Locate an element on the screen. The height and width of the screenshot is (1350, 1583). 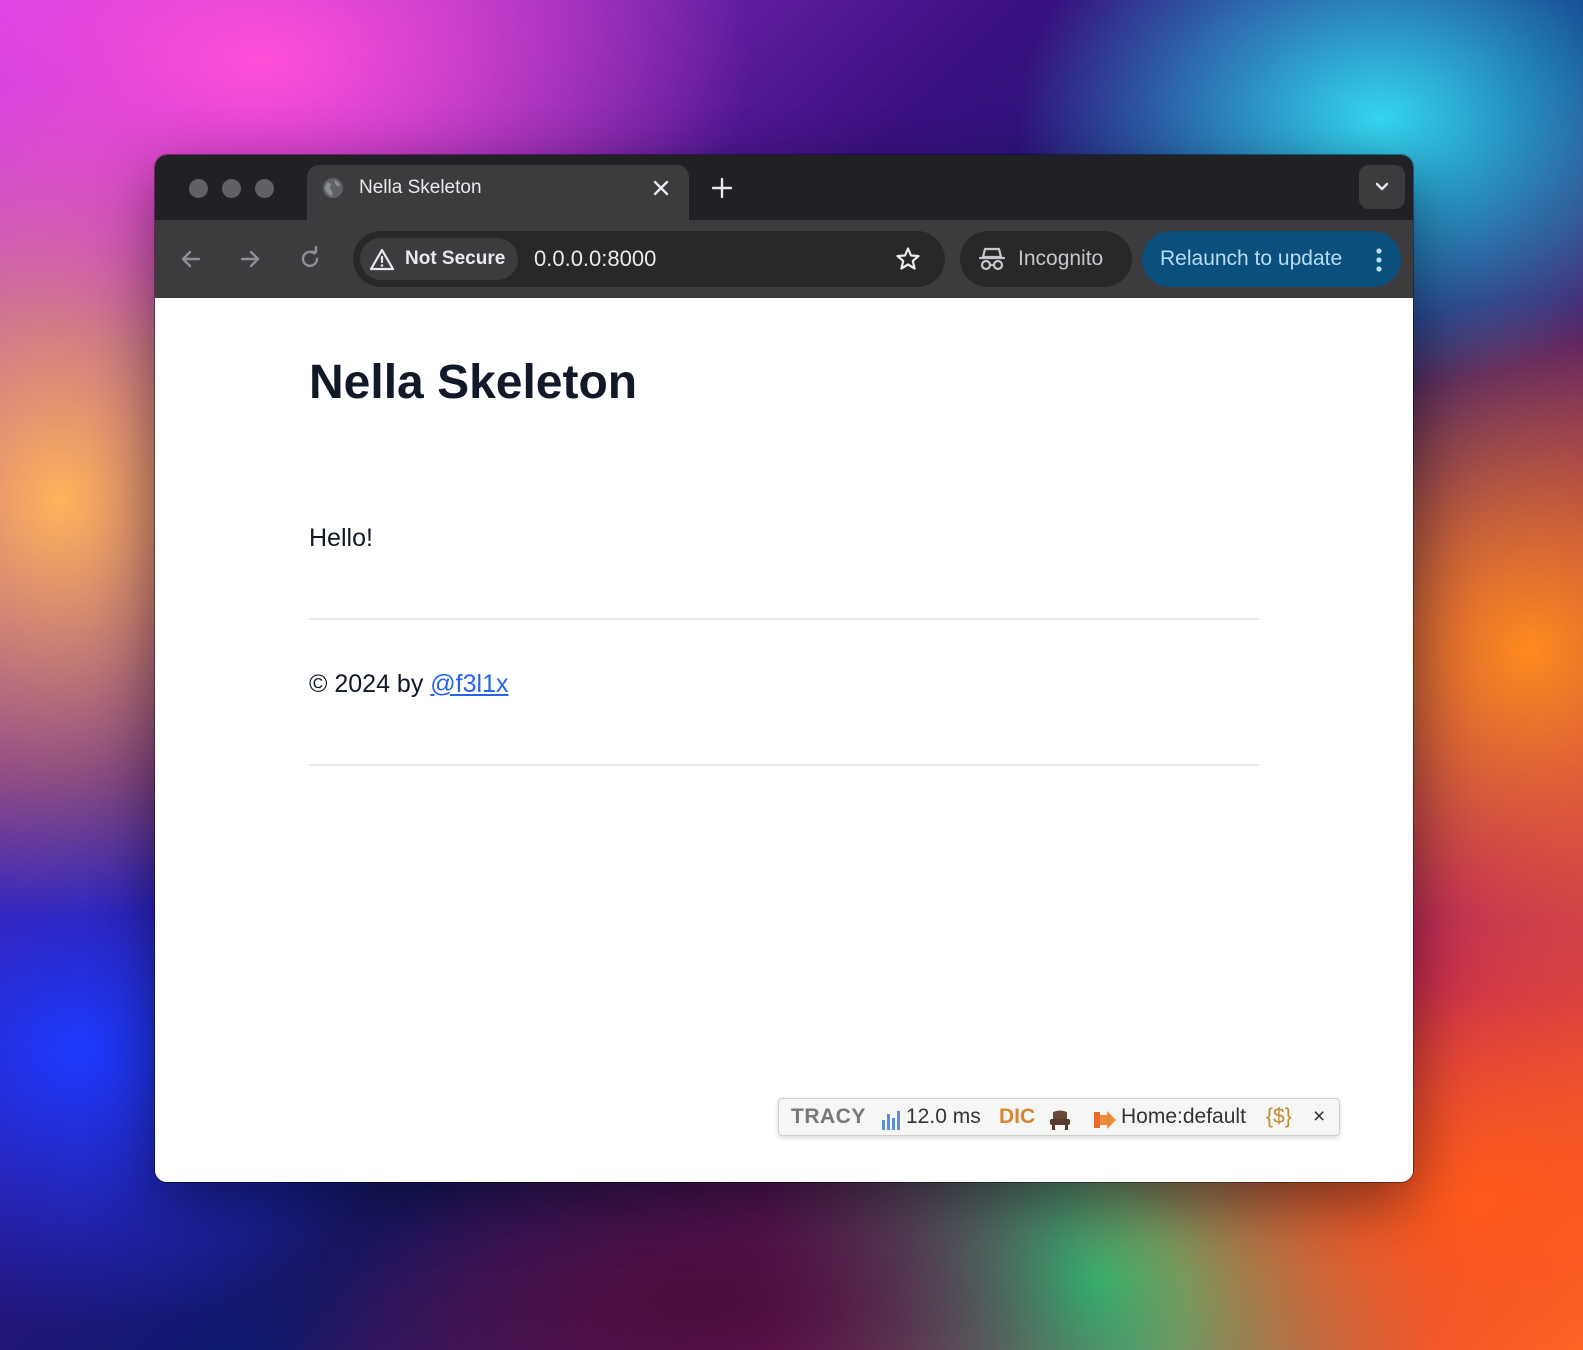
relaunch-to-update-button: Relaunch to update is located at coordinates (1271, 259).